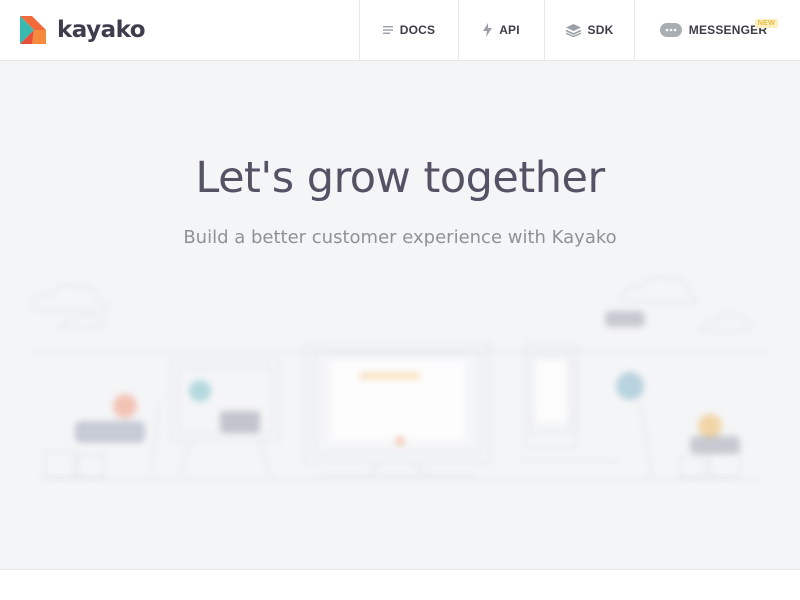  Describe the element at coordinates (600, 30) in the screenshot. I see `nav-sdk-label: SDK` at that location.